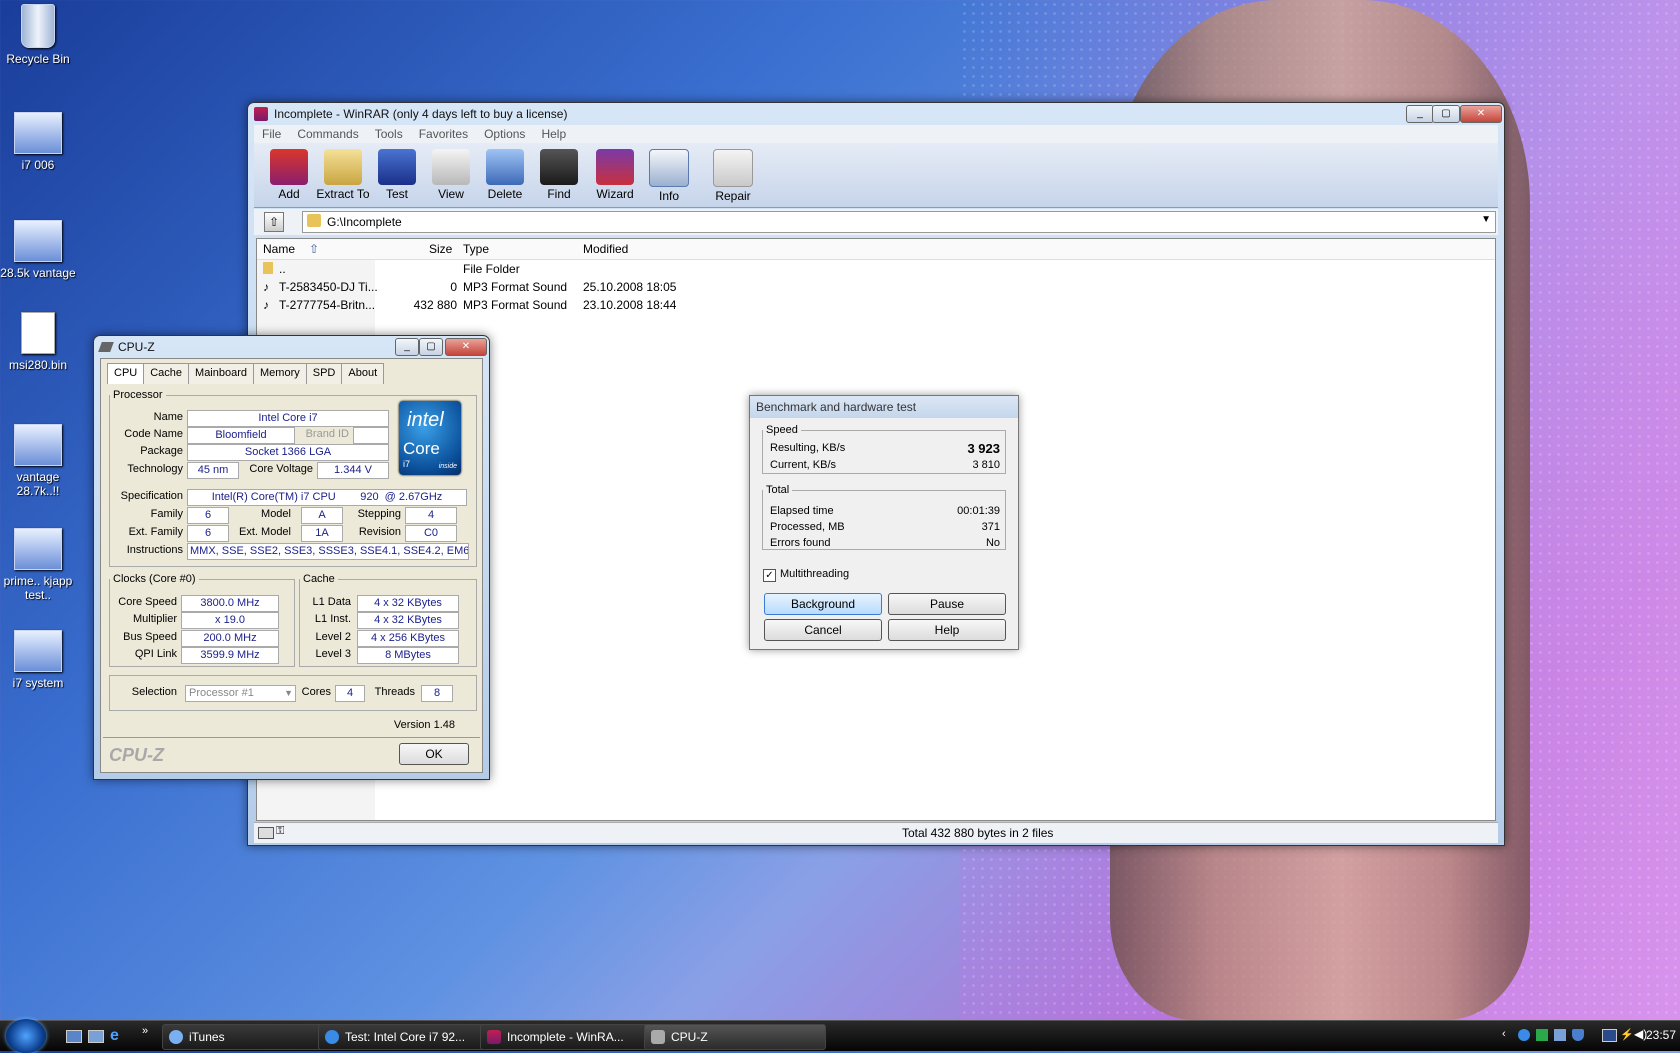  What do you see at coordinates (1578, 1035) in the screenshot?
I see `tray-shield-icon` at bounding box center [1578, 1035].